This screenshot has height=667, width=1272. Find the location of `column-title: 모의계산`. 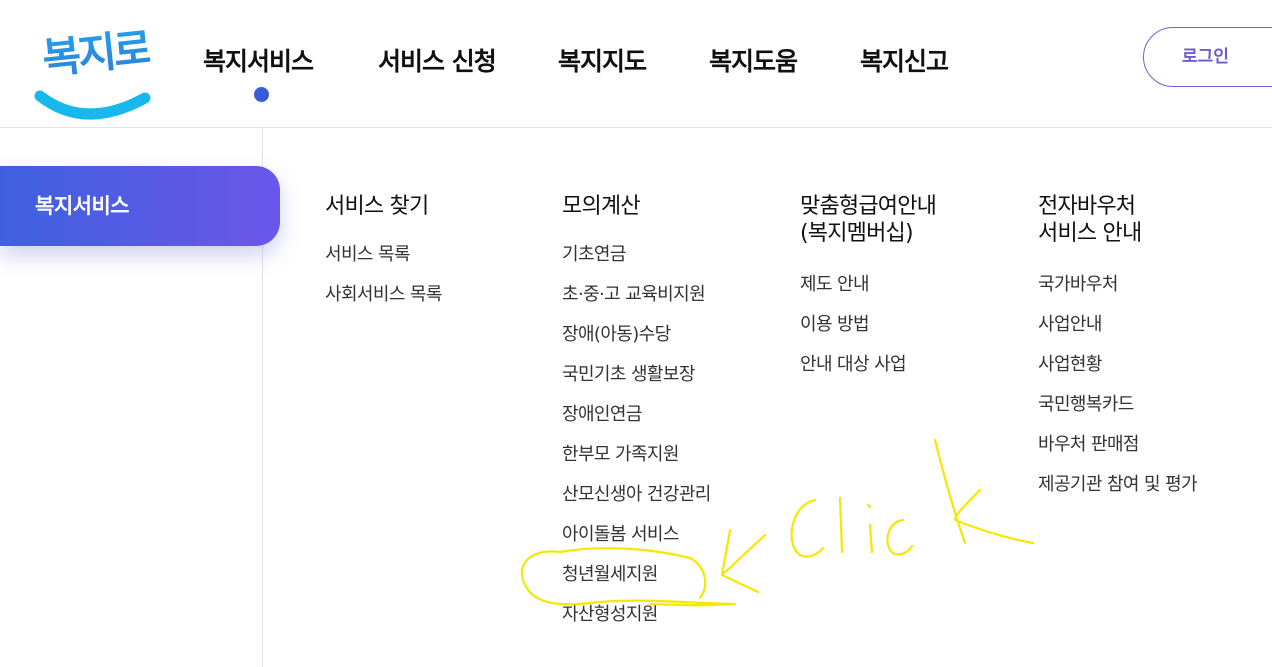

column-title: 모의계산 is located at coordinates (636, 206).